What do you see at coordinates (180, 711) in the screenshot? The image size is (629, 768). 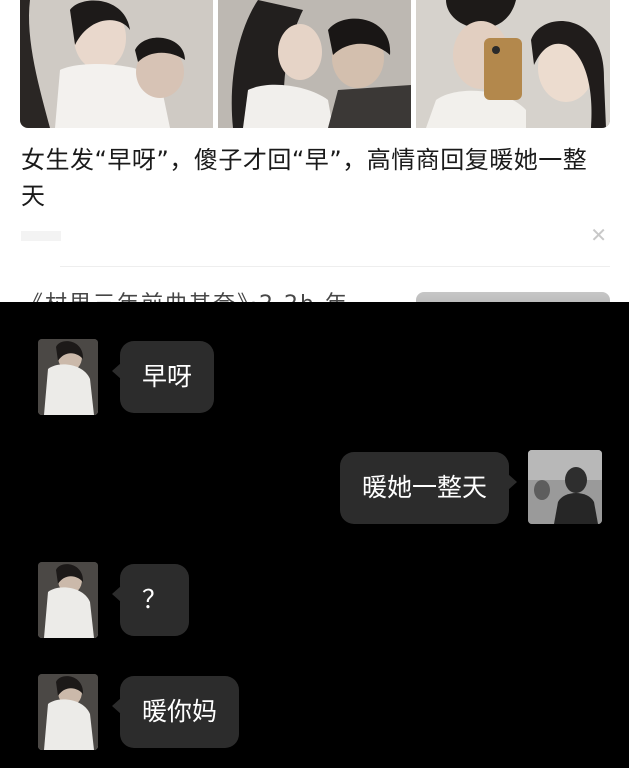 I see `message-text: 暖你妈` at bounding box center [180, 711].